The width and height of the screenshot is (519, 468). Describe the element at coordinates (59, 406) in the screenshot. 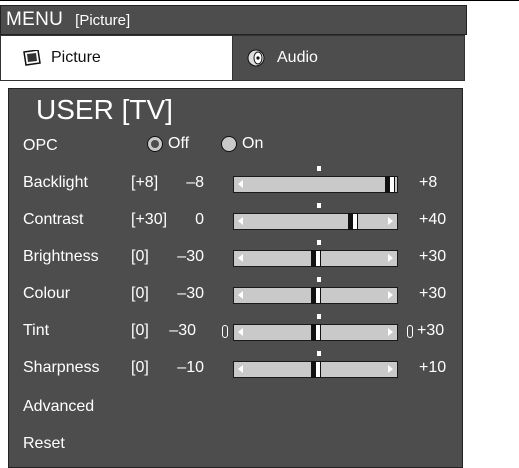

I see `advanced-label: Advanced` at that location.